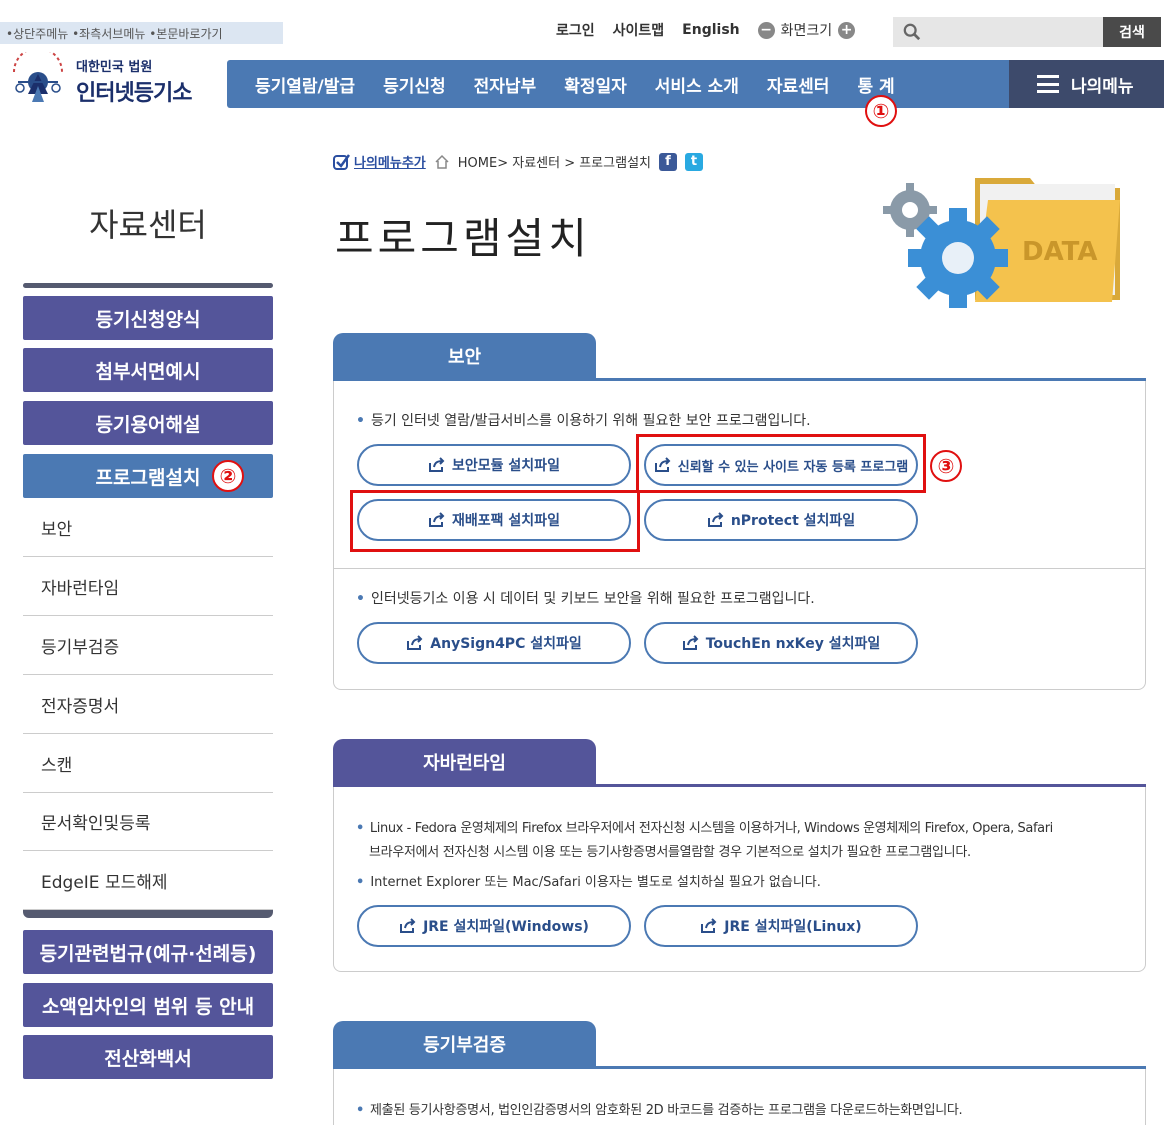 Image resolution: width=1164 pixels, height=1125 pixels. What do you see at coordinates (342, 161) in the screenshot?
I see `checkbox-icon` at bounding box center [342, 161].